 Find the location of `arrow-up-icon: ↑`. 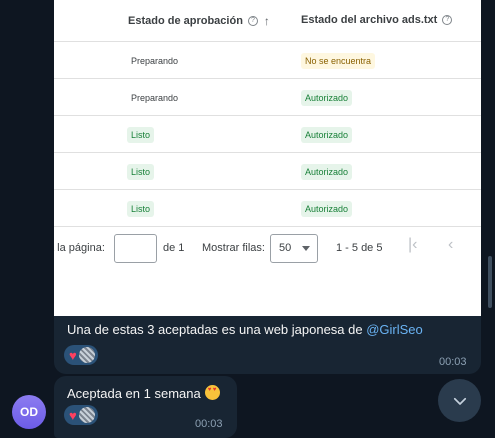

arrow-up-icon: ↑ is located at coordinates (267, 21).